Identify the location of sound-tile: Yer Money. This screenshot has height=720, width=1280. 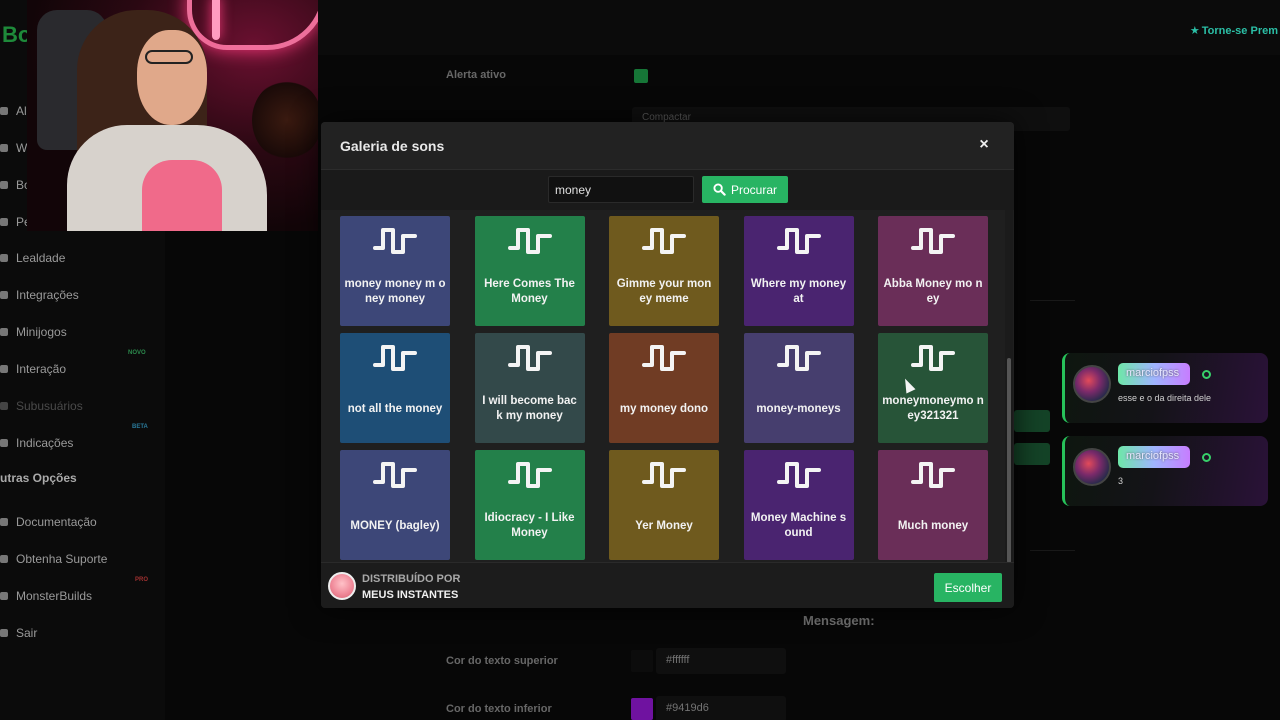
(664, 505).